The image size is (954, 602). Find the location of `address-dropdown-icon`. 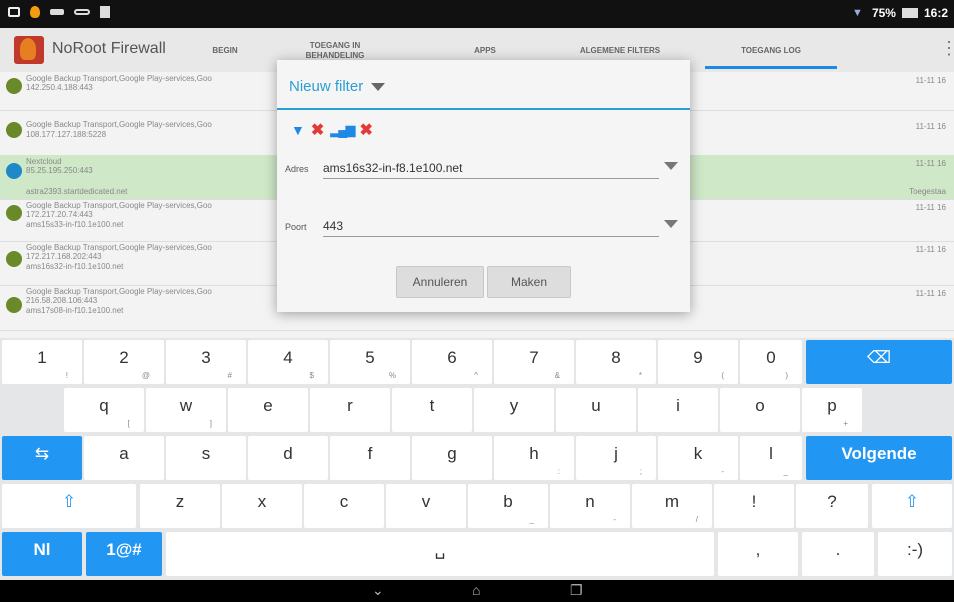

address-dropdown-icon is located at coordinates (671, 166).